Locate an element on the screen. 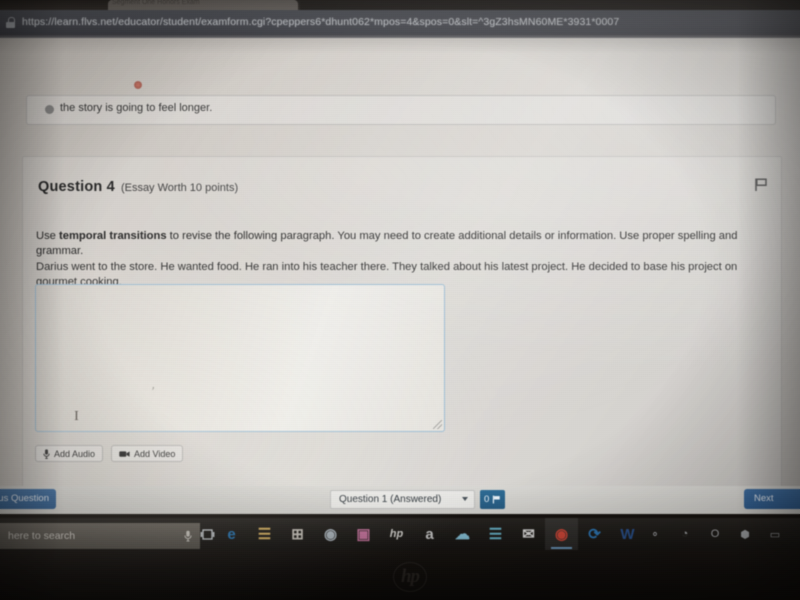 The height and width of the screenshot is (600, 800). question-points: (Essay Worth 10 points) is located at coordinates (179, 188).